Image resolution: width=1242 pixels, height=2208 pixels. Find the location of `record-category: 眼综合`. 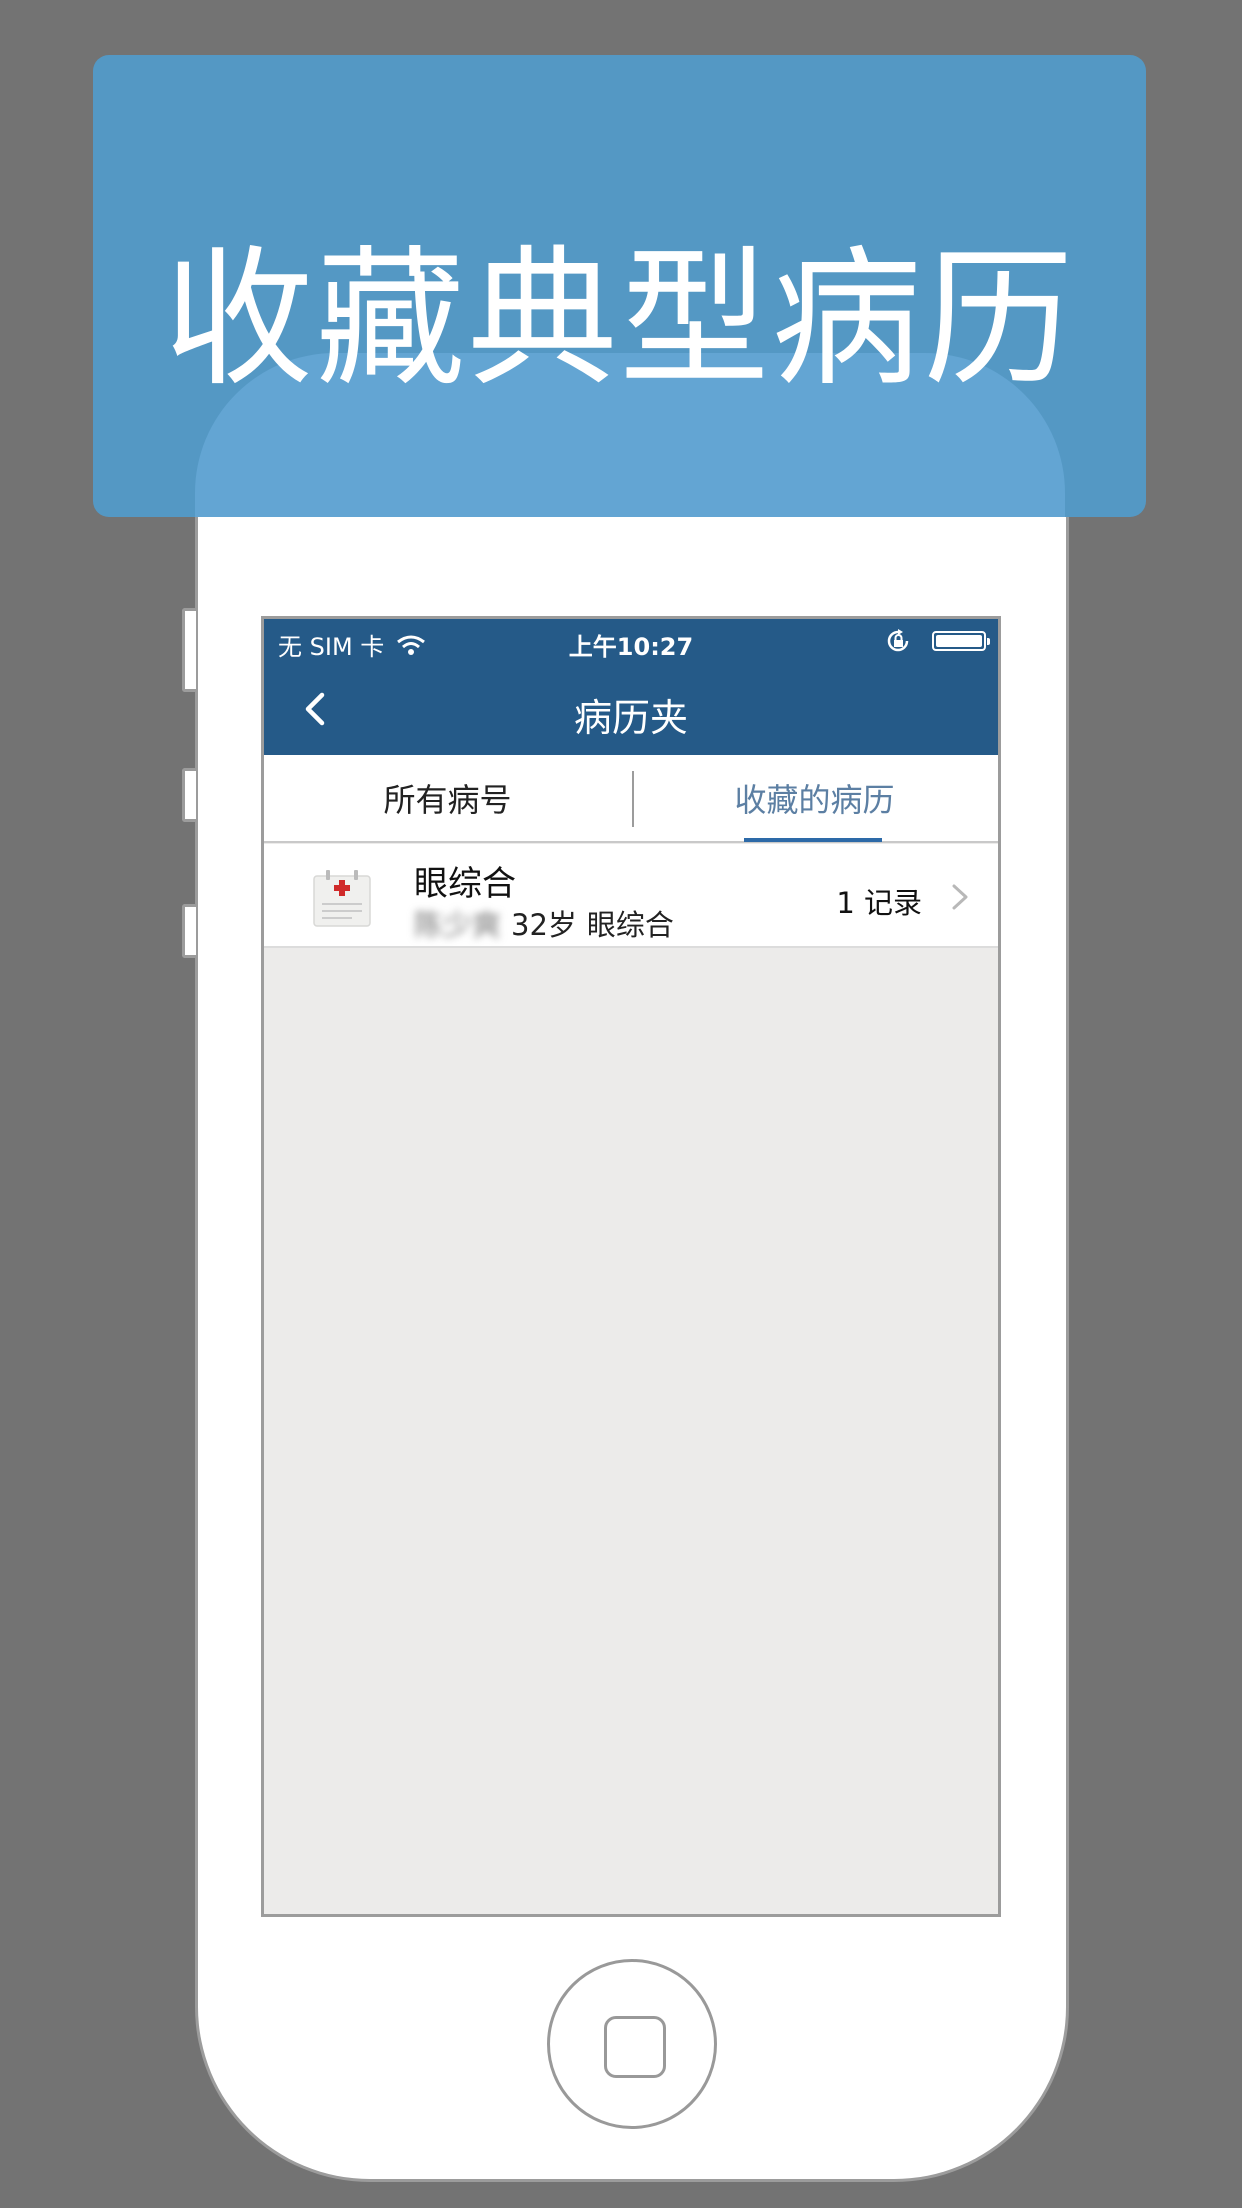

record-category: 眼综合 is located at coordinates (630, 925).